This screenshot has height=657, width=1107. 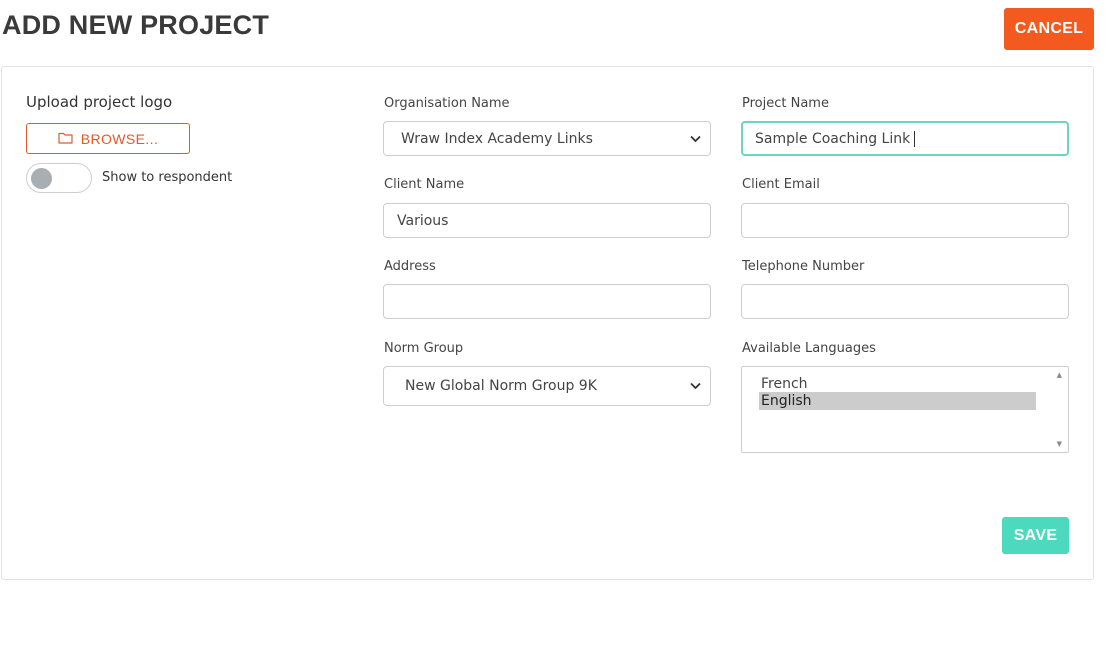 What do you see at coordinates (905, 220) in the screenshot?
I see `client-email-input` at bounding box center [905, 220].